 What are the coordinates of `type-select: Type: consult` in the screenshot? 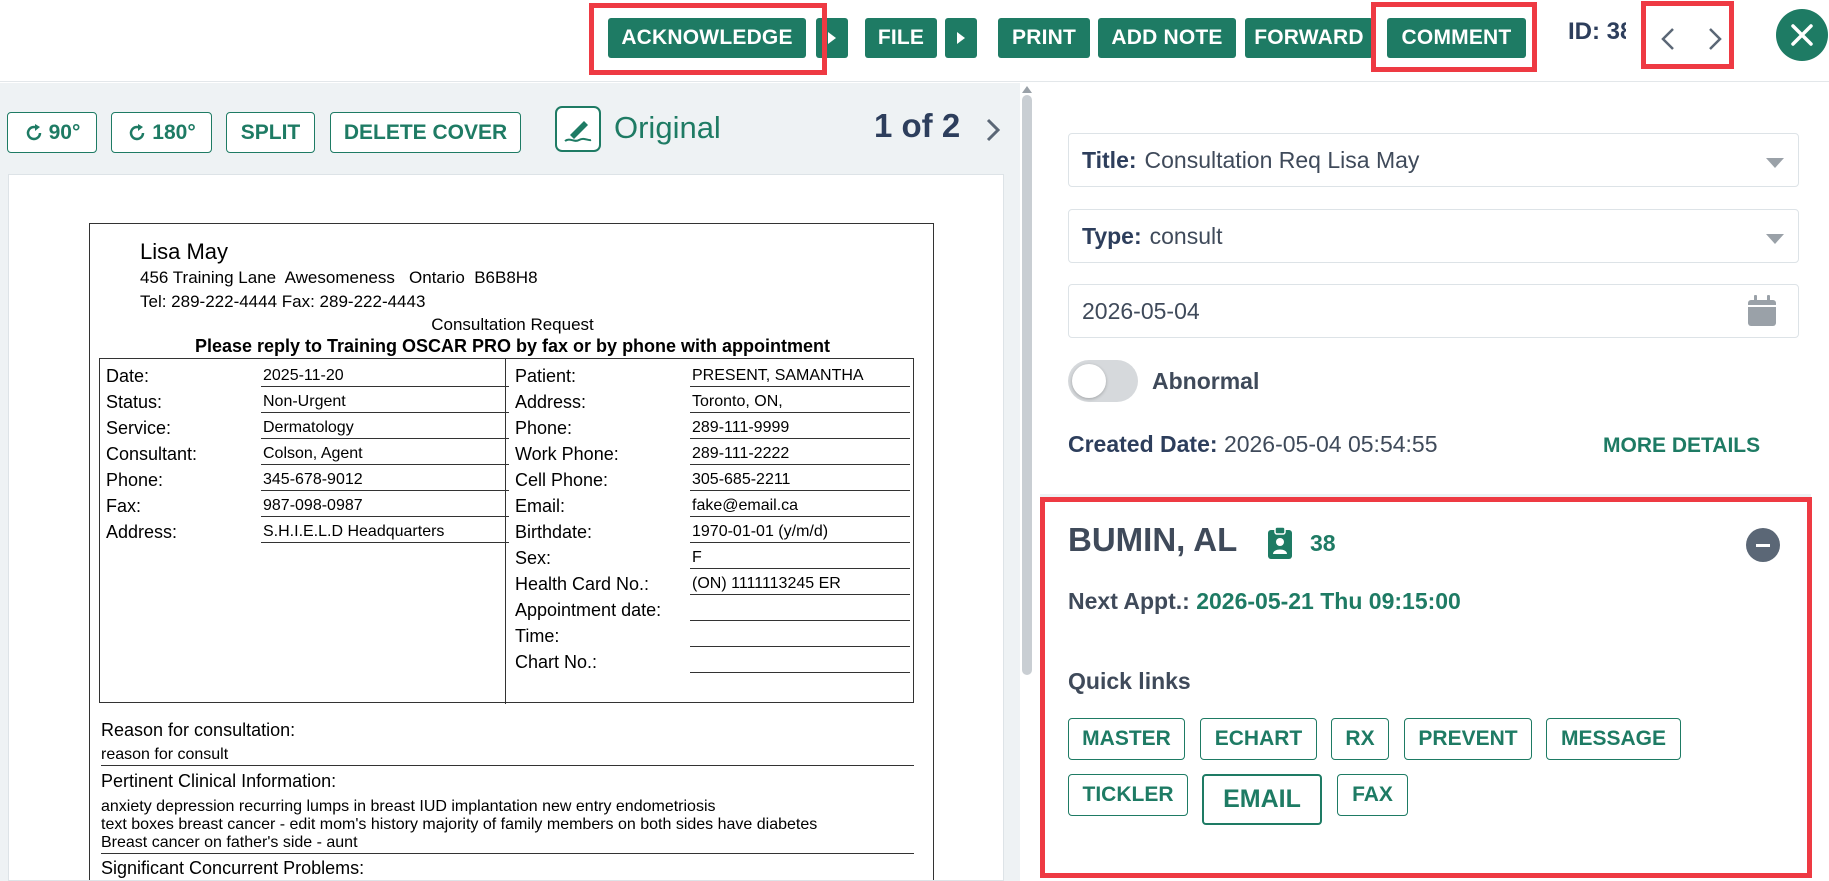 It's located at (1433, 236).